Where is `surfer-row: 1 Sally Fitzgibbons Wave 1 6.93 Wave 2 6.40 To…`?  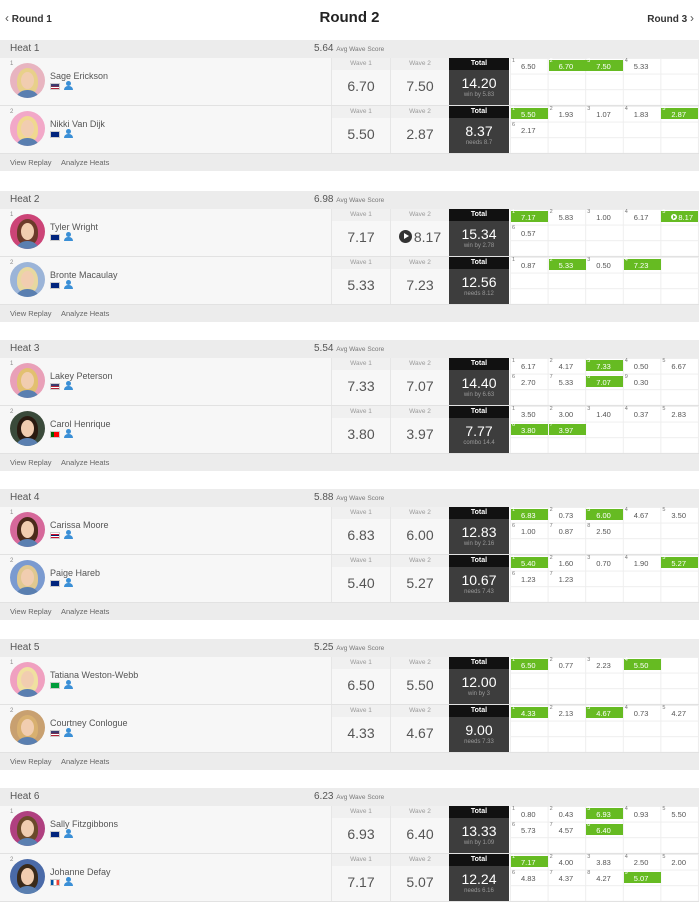 surfer-row: 1 Sally Fitzgibbons Wave 1 6.93 Wave 2 6.40 To… is located at coordinates (349, 830).